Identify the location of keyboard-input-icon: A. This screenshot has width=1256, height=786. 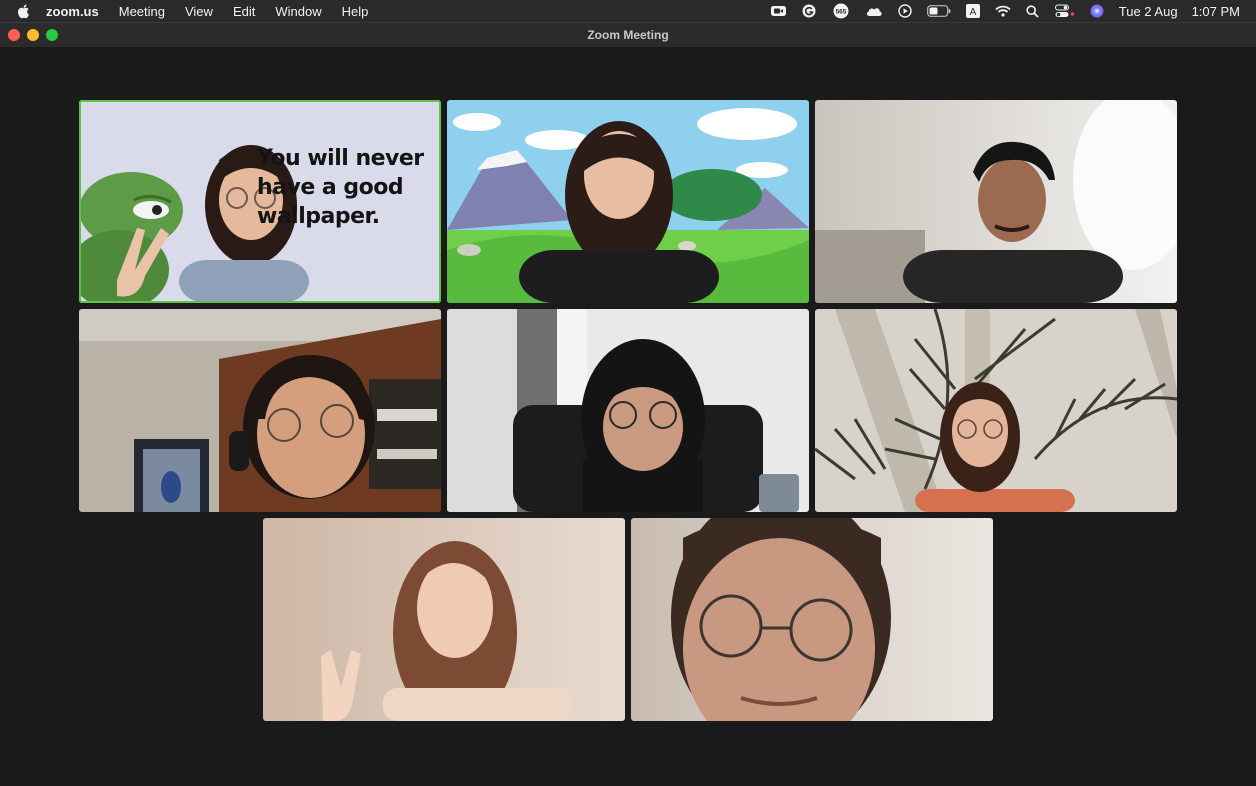
(973, 11).